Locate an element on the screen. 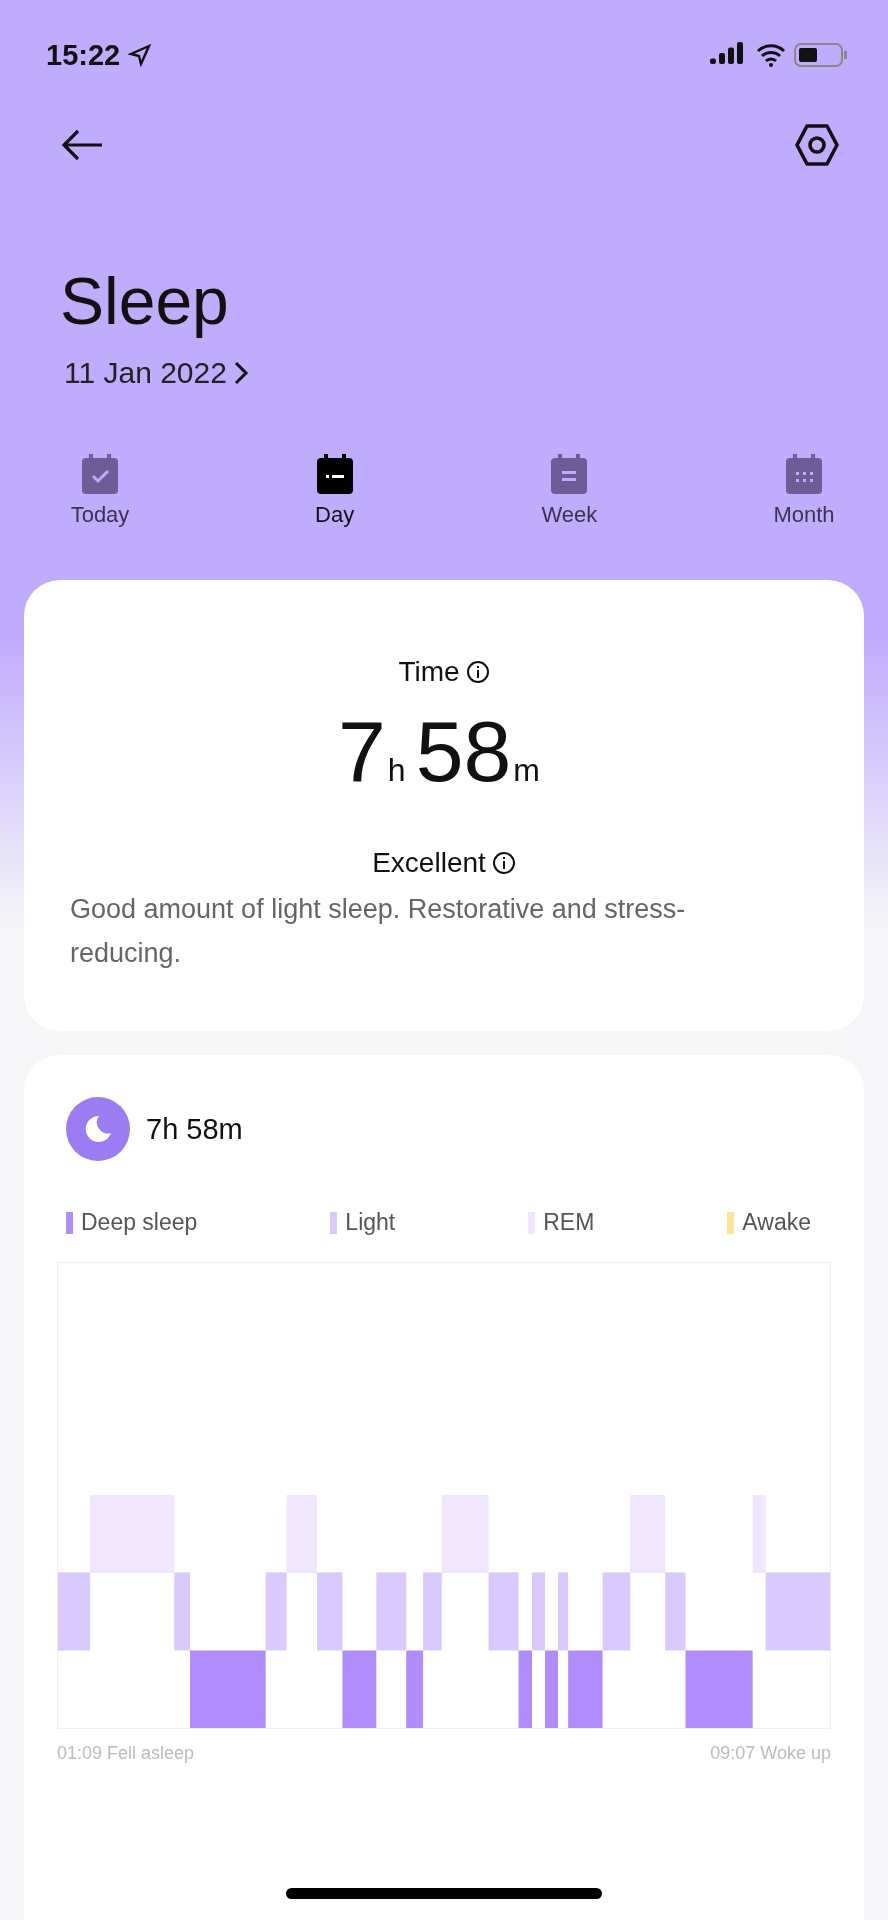 This screenshot has height=1920, width=888. period-tab: Today is located at coordinates (100, 490).